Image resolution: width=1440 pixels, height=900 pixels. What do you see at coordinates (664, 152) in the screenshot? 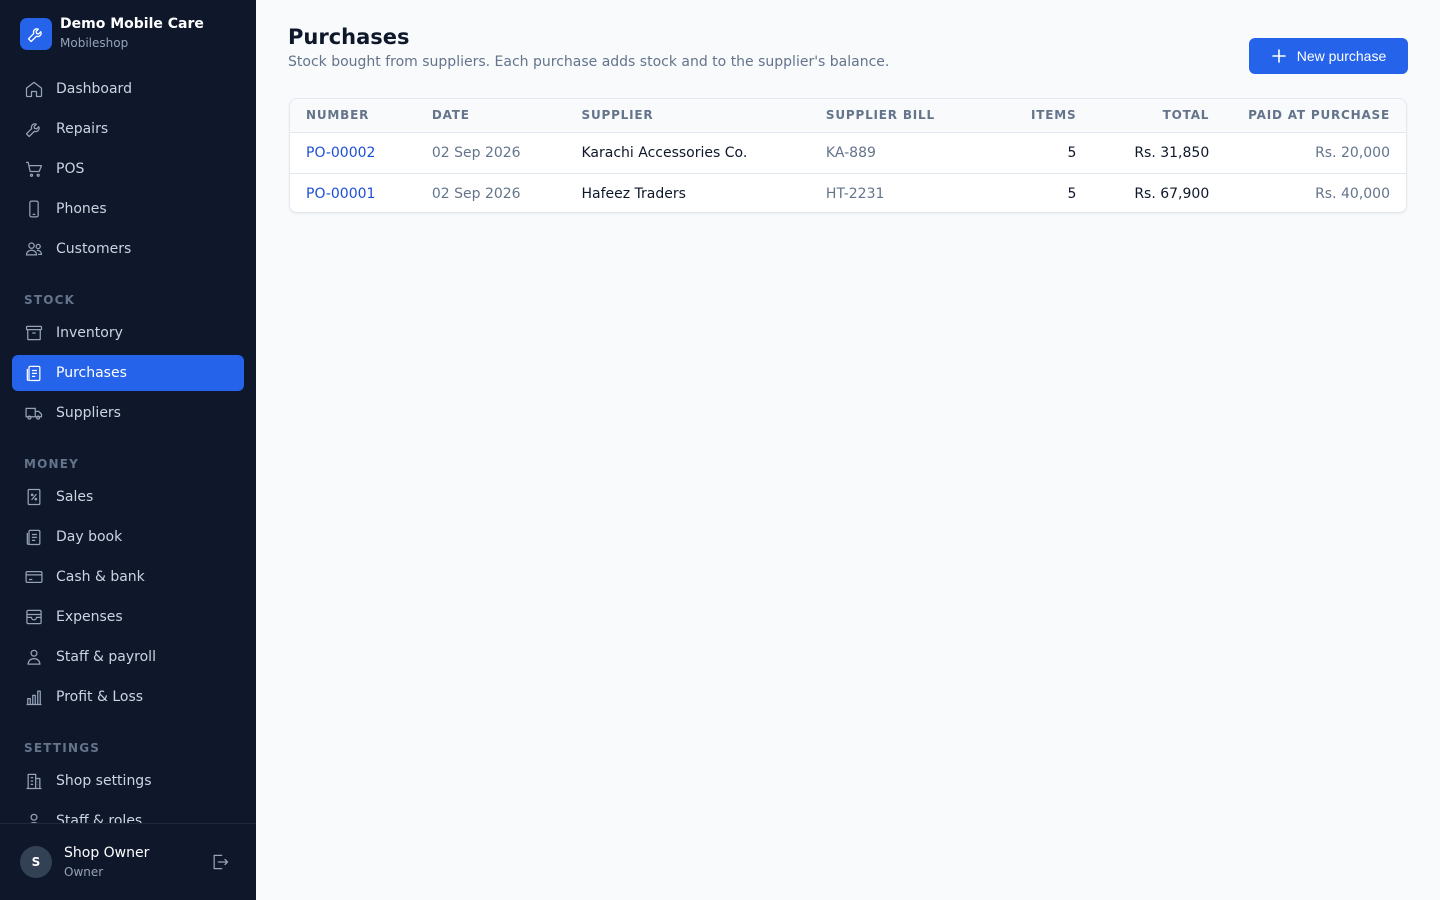
I see `supplier-name: Karachi Accessories Co.` at bounding box center [664, 152].